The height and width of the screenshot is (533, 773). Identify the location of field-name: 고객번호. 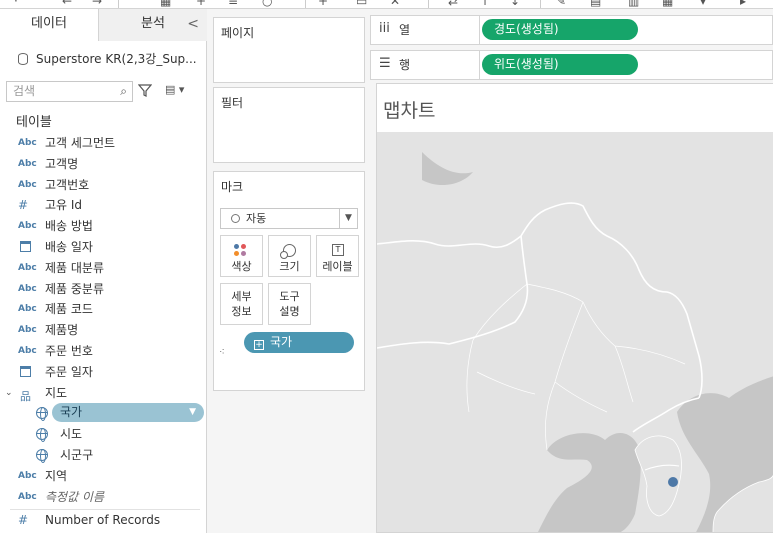
(67, 184).